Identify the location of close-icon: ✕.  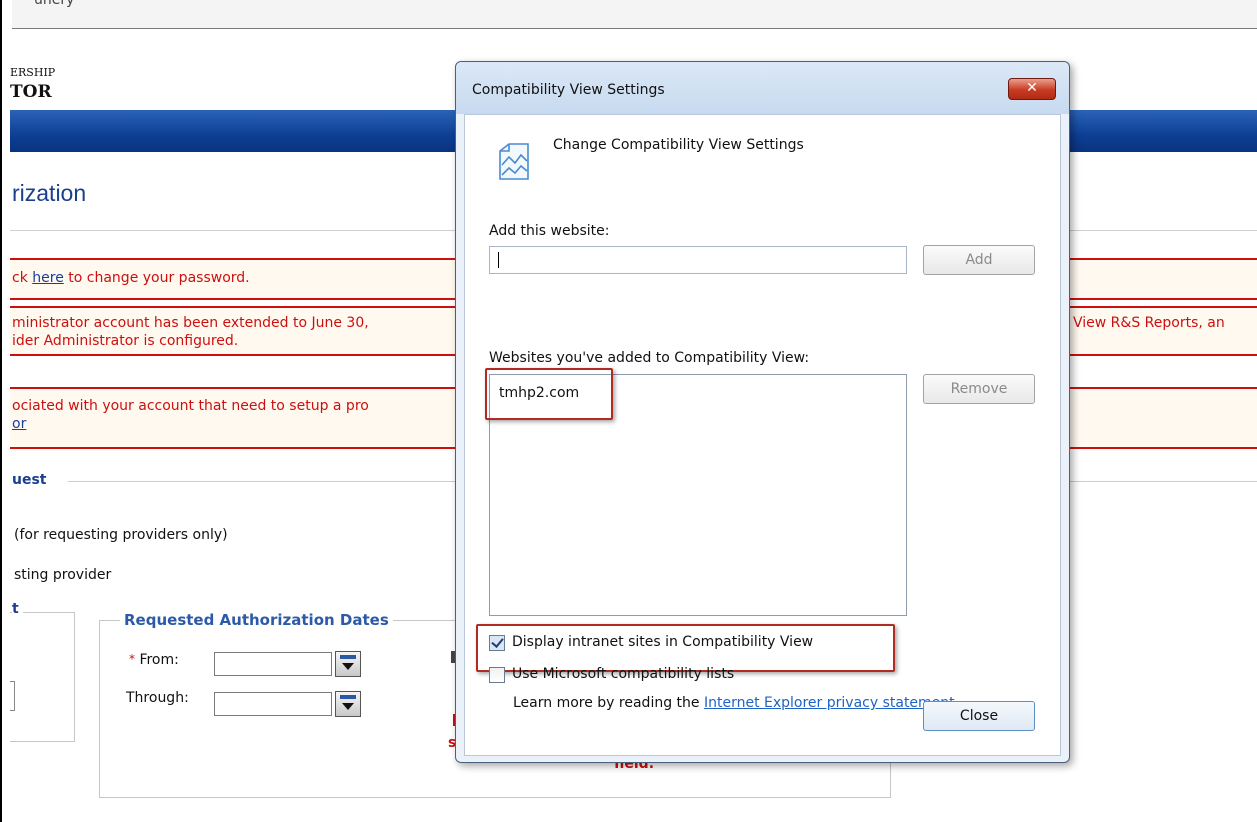
(1032, 89).